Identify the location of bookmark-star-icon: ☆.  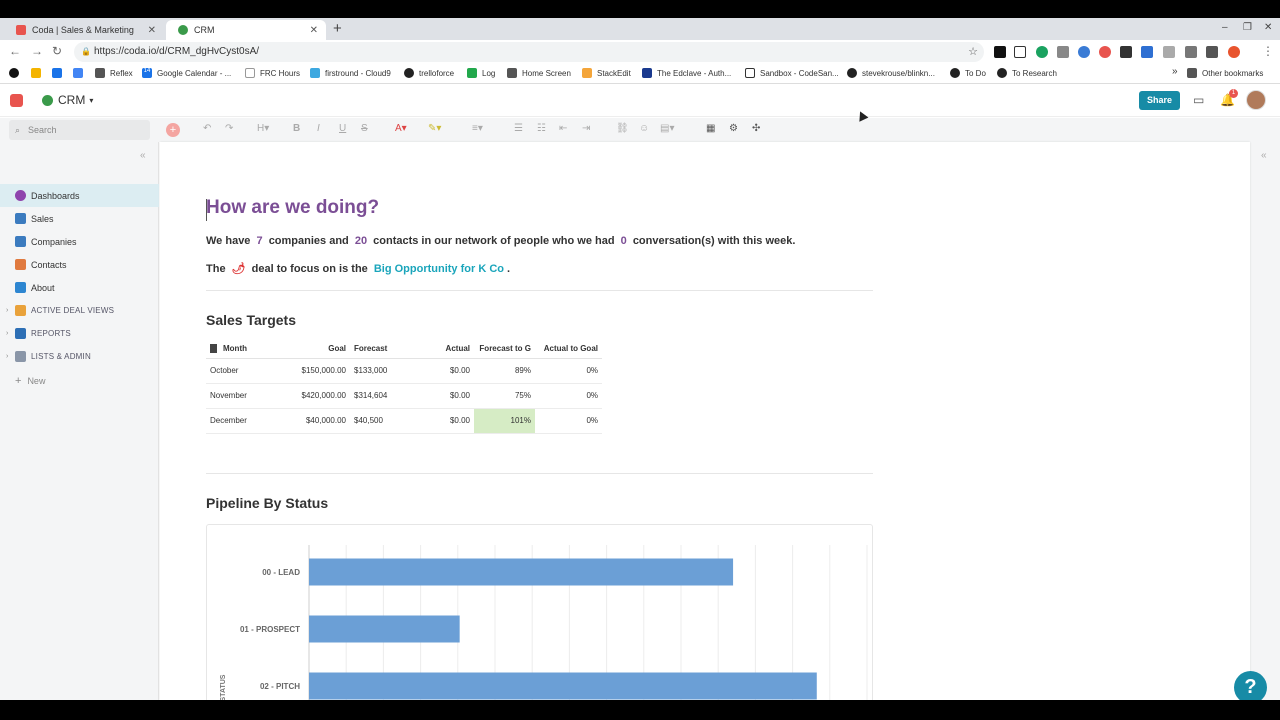
(973, 52).